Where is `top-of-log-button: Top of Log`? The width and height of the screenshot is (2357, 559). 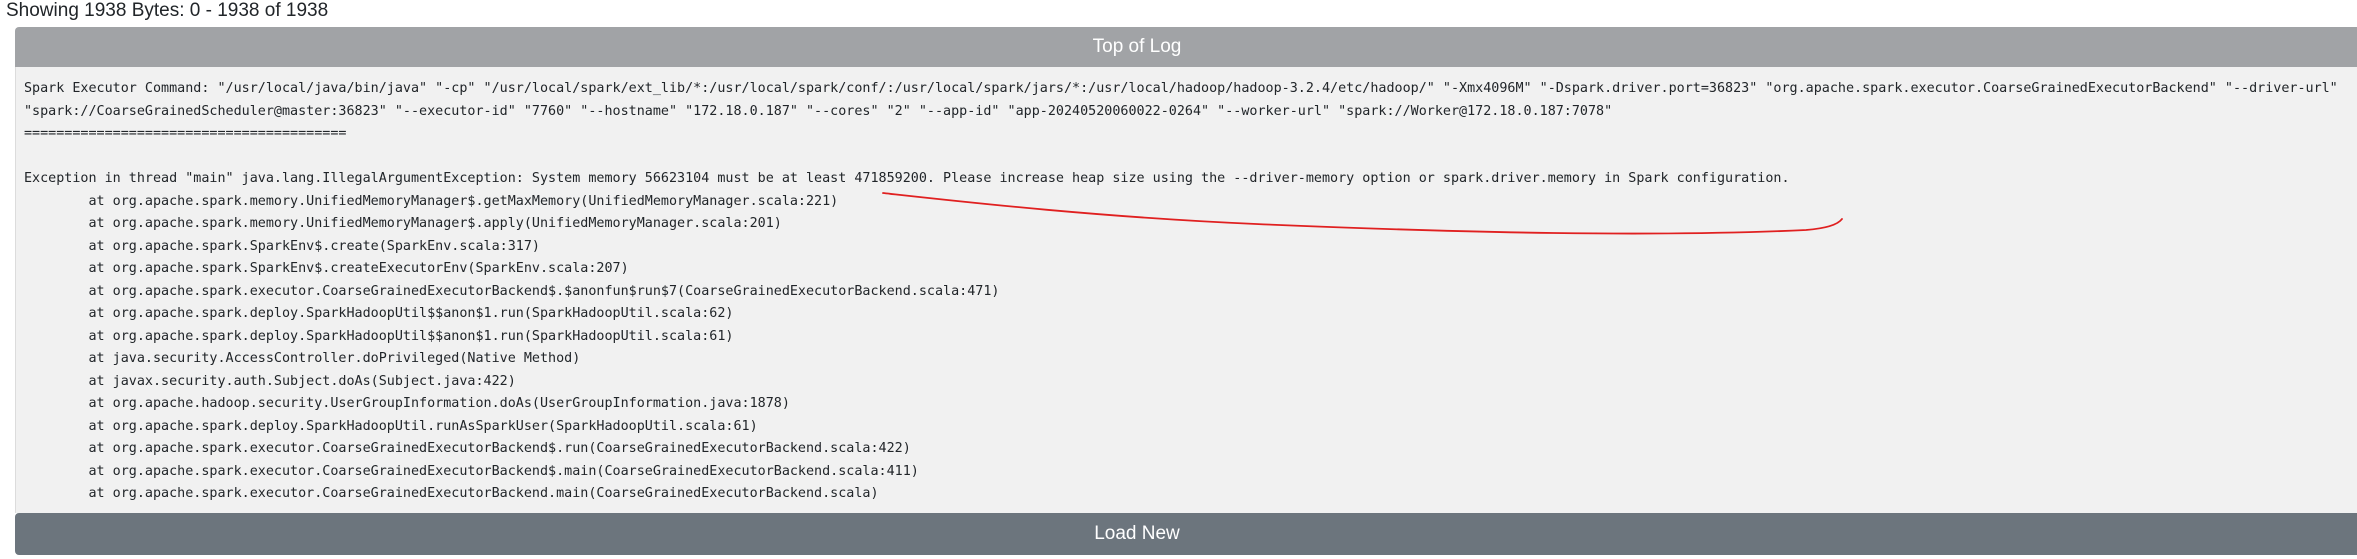 top-of-log-button: Top of Log is located at coordinates (1186, 47).